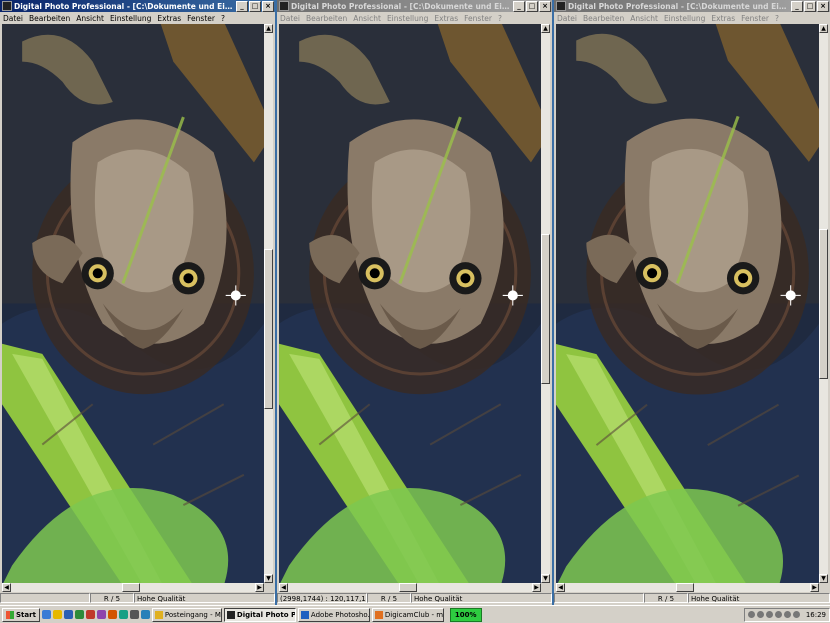 The image size is (830, 623). Describe the element at coordinates (79, 614) in the screenshot. I see `quicklaunch-excel-icon` at that location.